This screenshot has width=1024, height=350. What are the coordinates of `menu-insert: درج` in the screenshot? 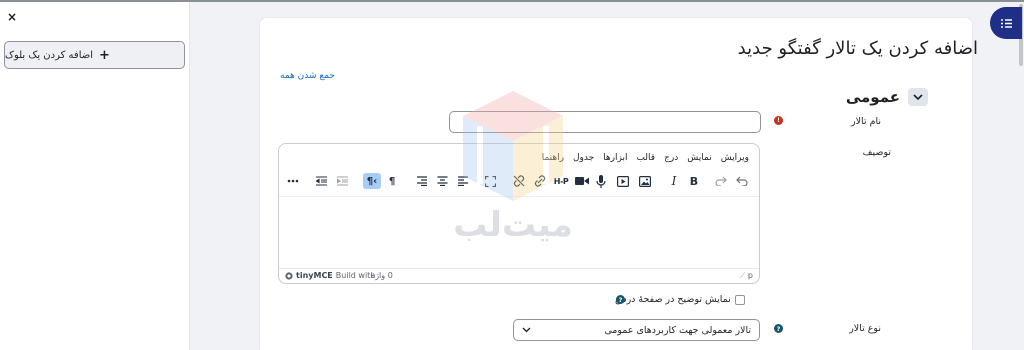 It's located at (671, 158).